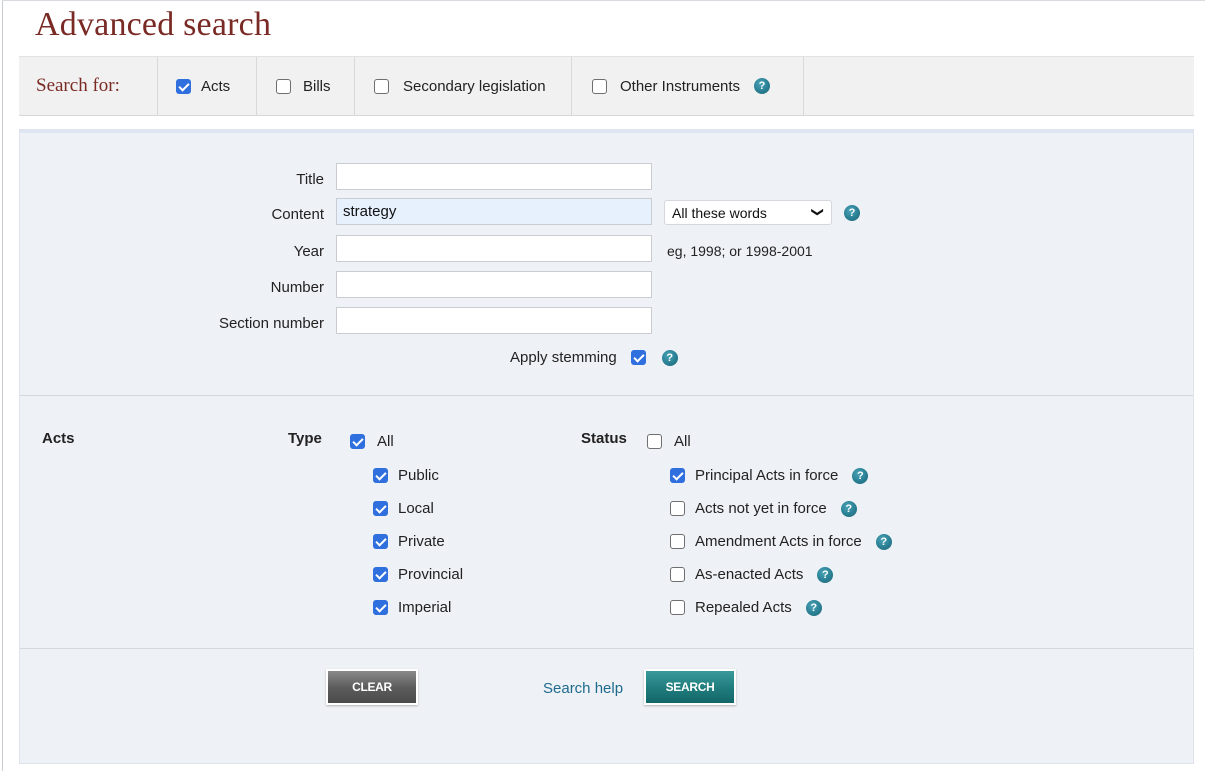 Image resolution: width=1205 pixels, height=771 pixels. I want to click on search-for-bills: Bills, so click(306, 86).